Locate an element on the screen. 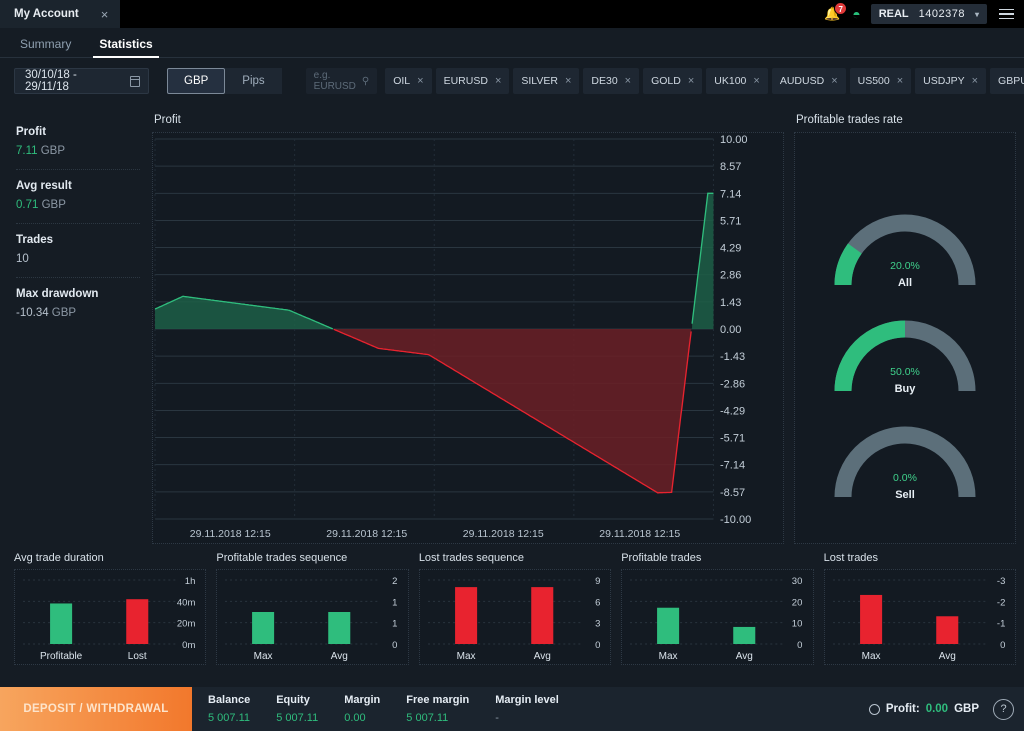  instrument-tag-de30: DE30 × is located at coordinates (611, 81).